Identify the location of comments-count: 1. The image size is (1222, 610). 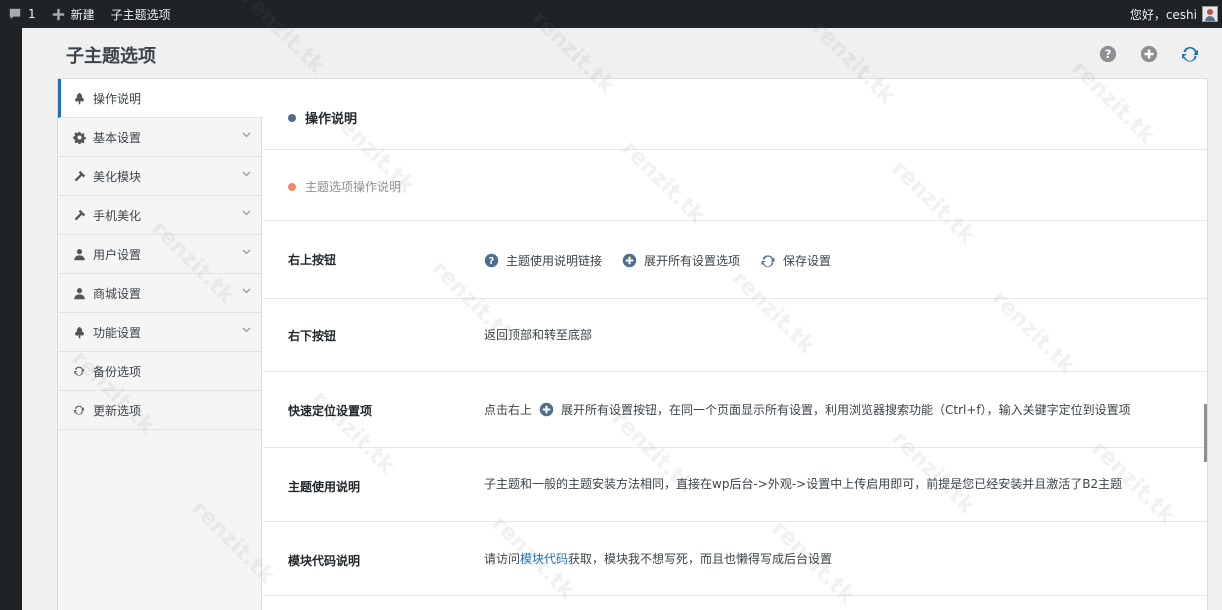
(32, 14).